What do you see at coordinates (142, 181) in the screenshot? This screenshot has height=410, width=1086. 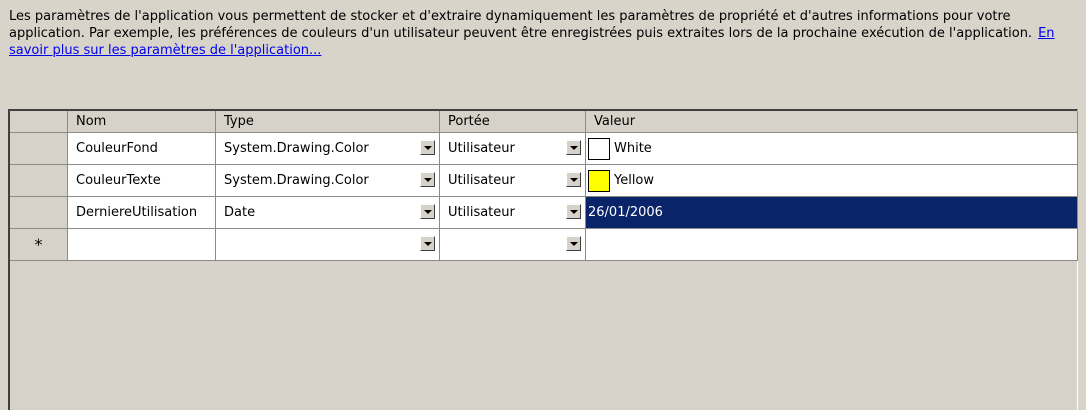 I see `cell-nom: CouleurTexte` at bounding box center [142, 181].